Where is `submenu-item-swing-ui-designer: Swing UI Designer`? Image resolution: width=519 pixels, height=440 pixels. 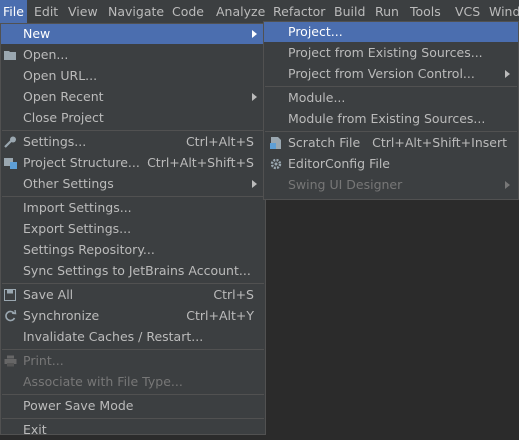 submenu-item-swing-ui-designer: Swing UI Designer is located at coordinates (391, 185).